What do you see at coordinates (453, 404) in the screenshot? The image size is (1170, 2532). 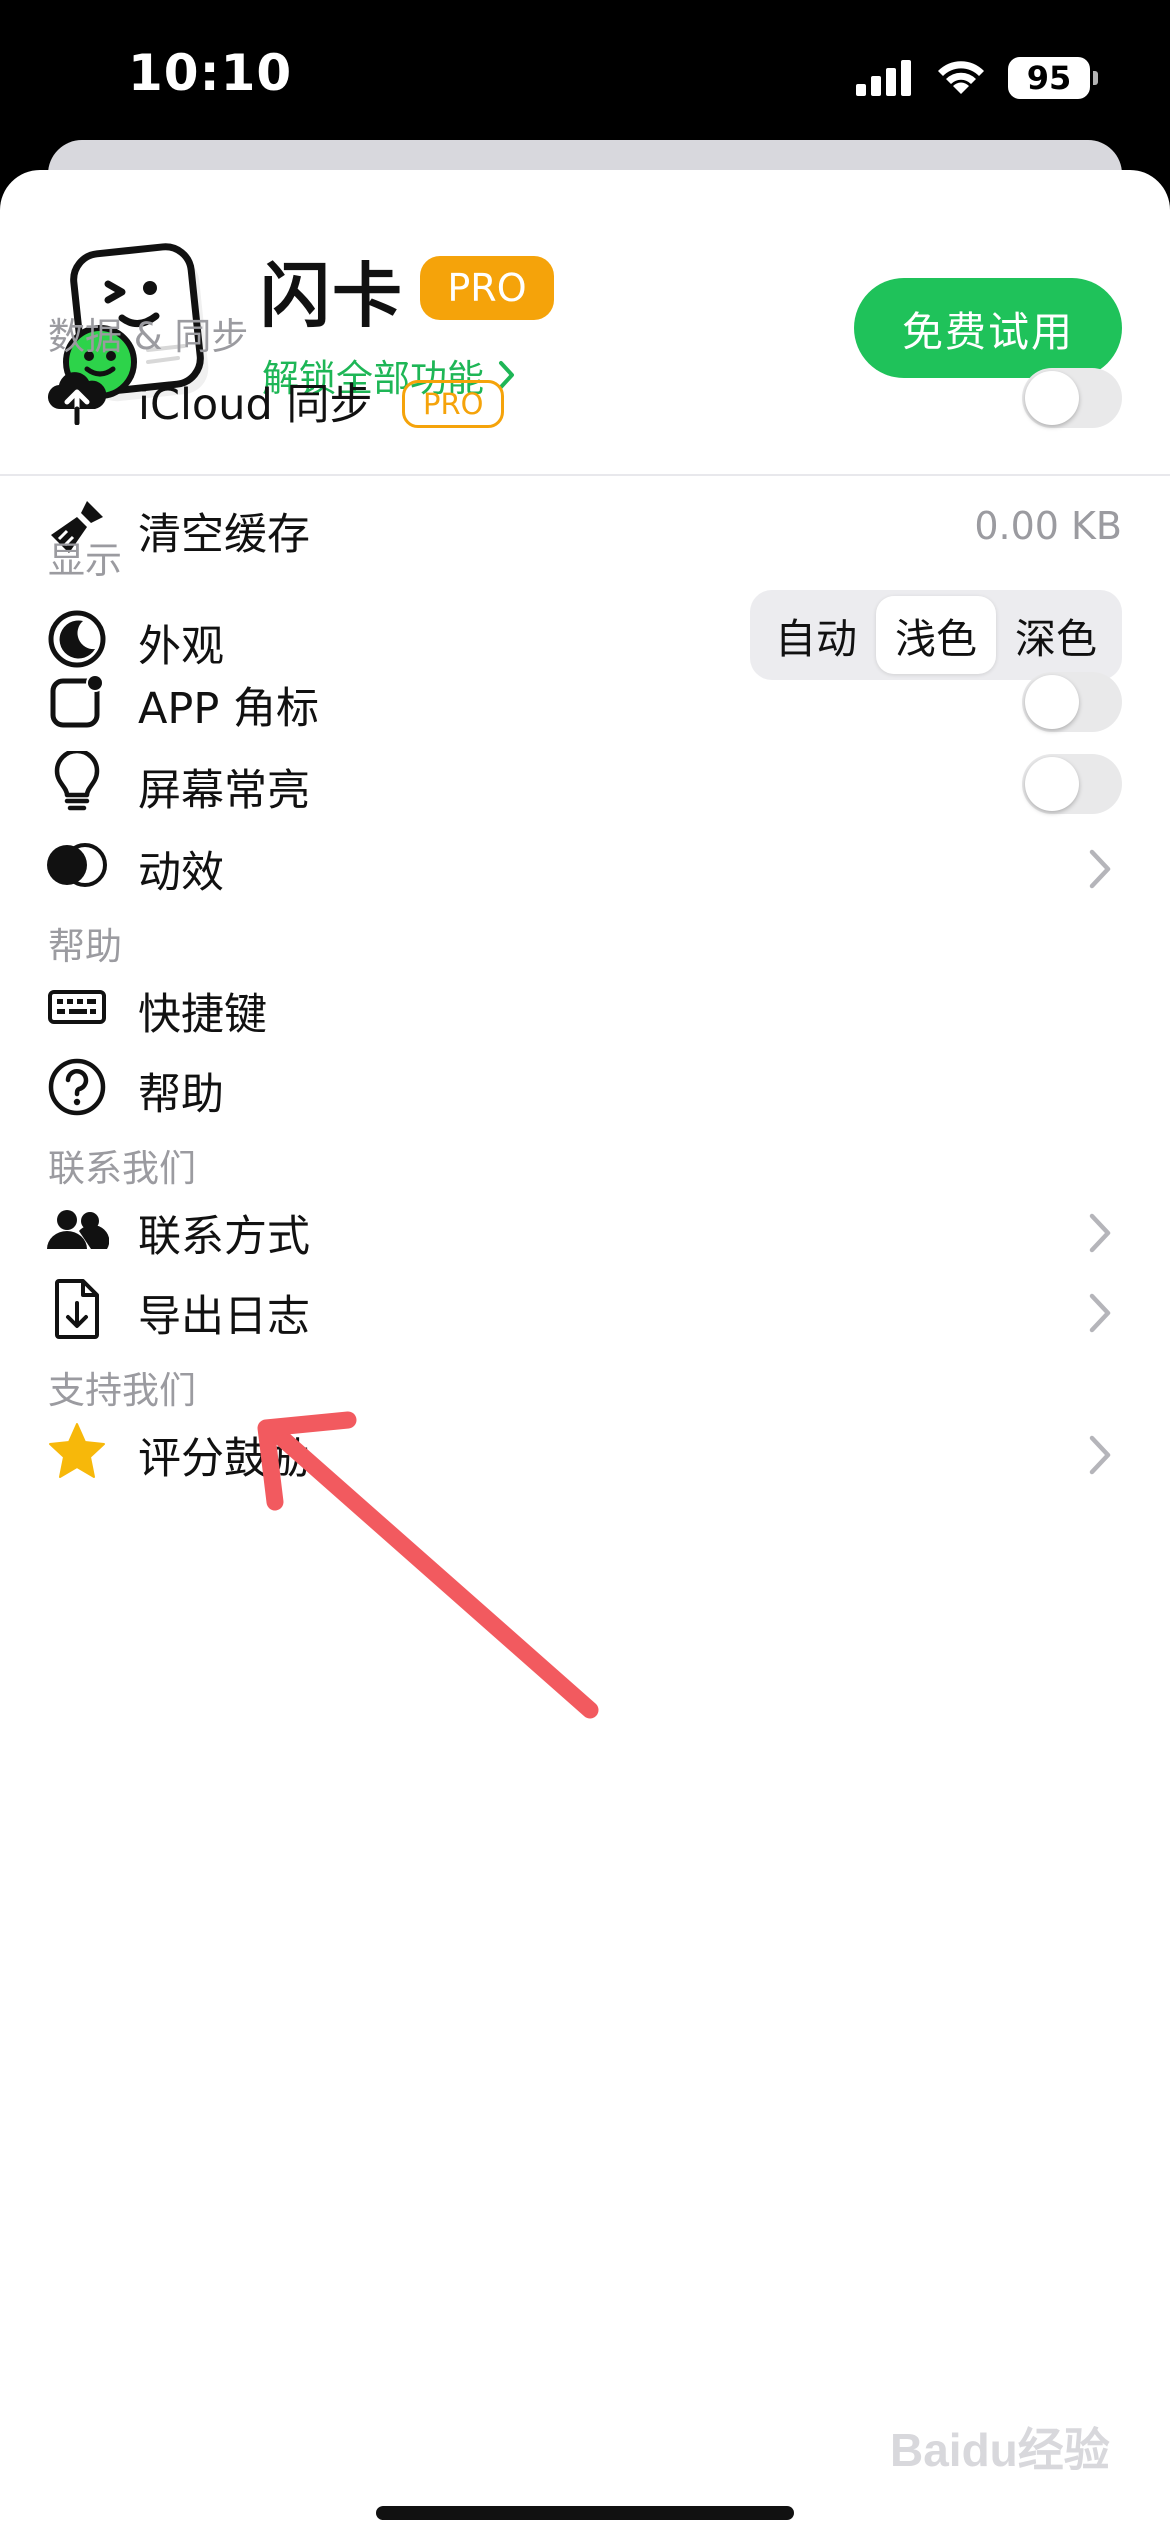 I see `pro-outline-badge: PRO` at bounding box center [453, 404].